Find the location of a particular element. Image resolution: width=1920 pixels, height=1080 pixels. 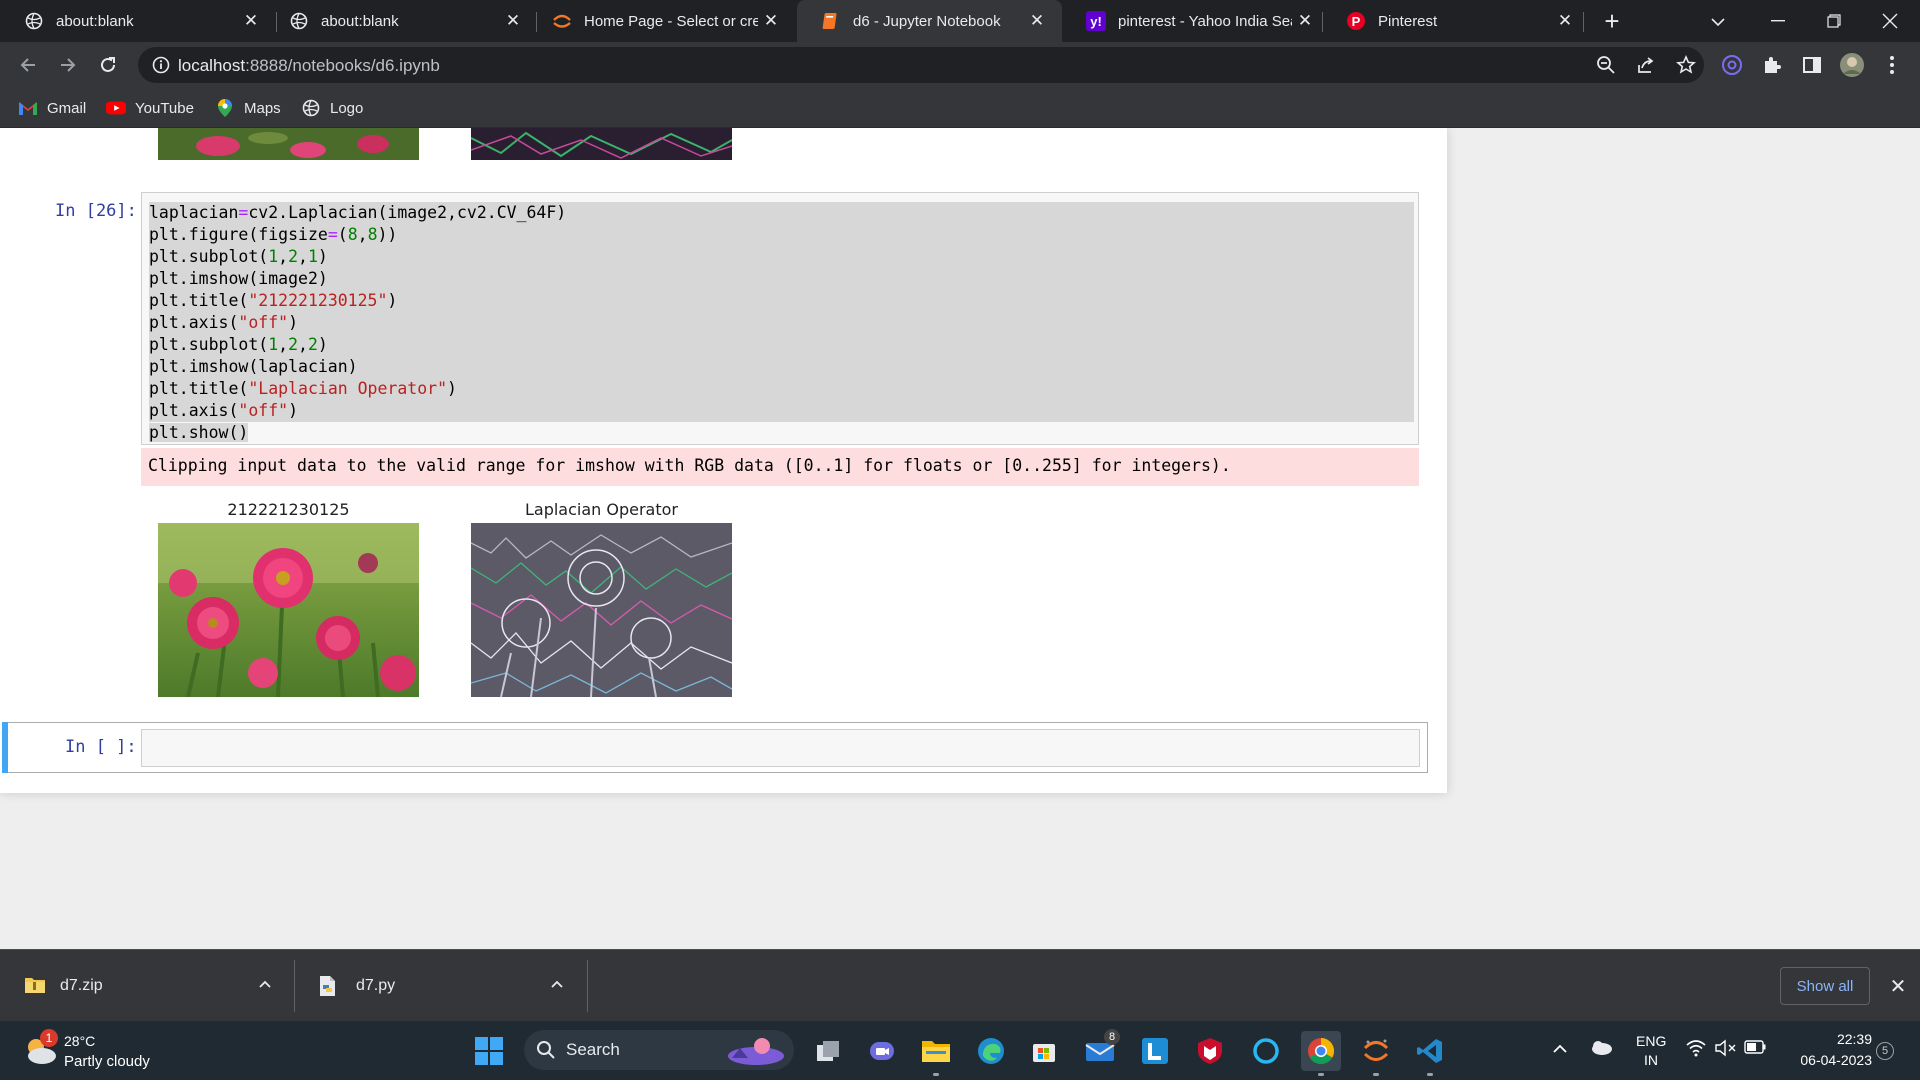

weather-widget: 1 28°C Partly cloudy is located at coordinates (118, 1051).